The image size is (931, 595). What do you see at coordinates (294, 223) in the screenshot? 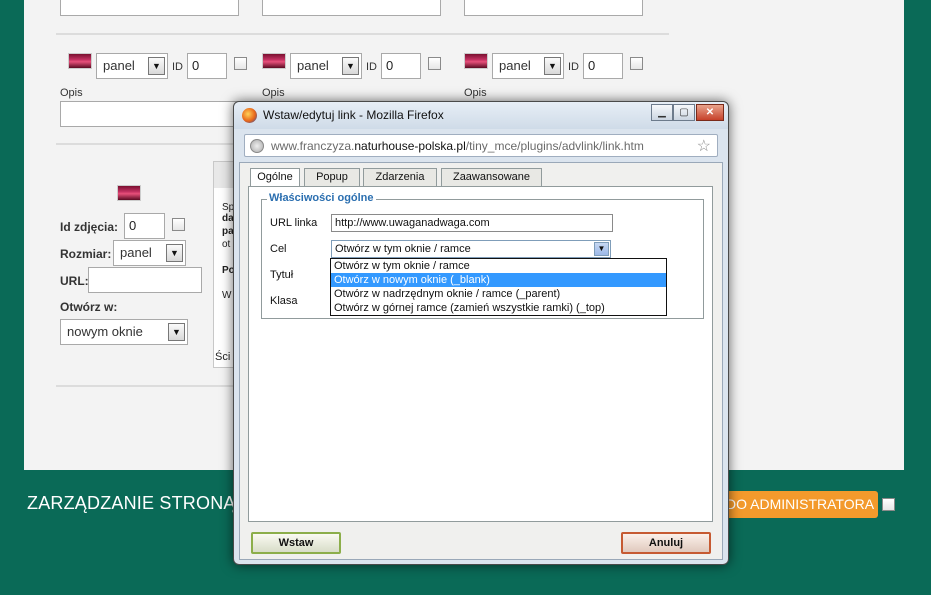
I see `url-link-label: URL linka` at bounding box center [294, 223].